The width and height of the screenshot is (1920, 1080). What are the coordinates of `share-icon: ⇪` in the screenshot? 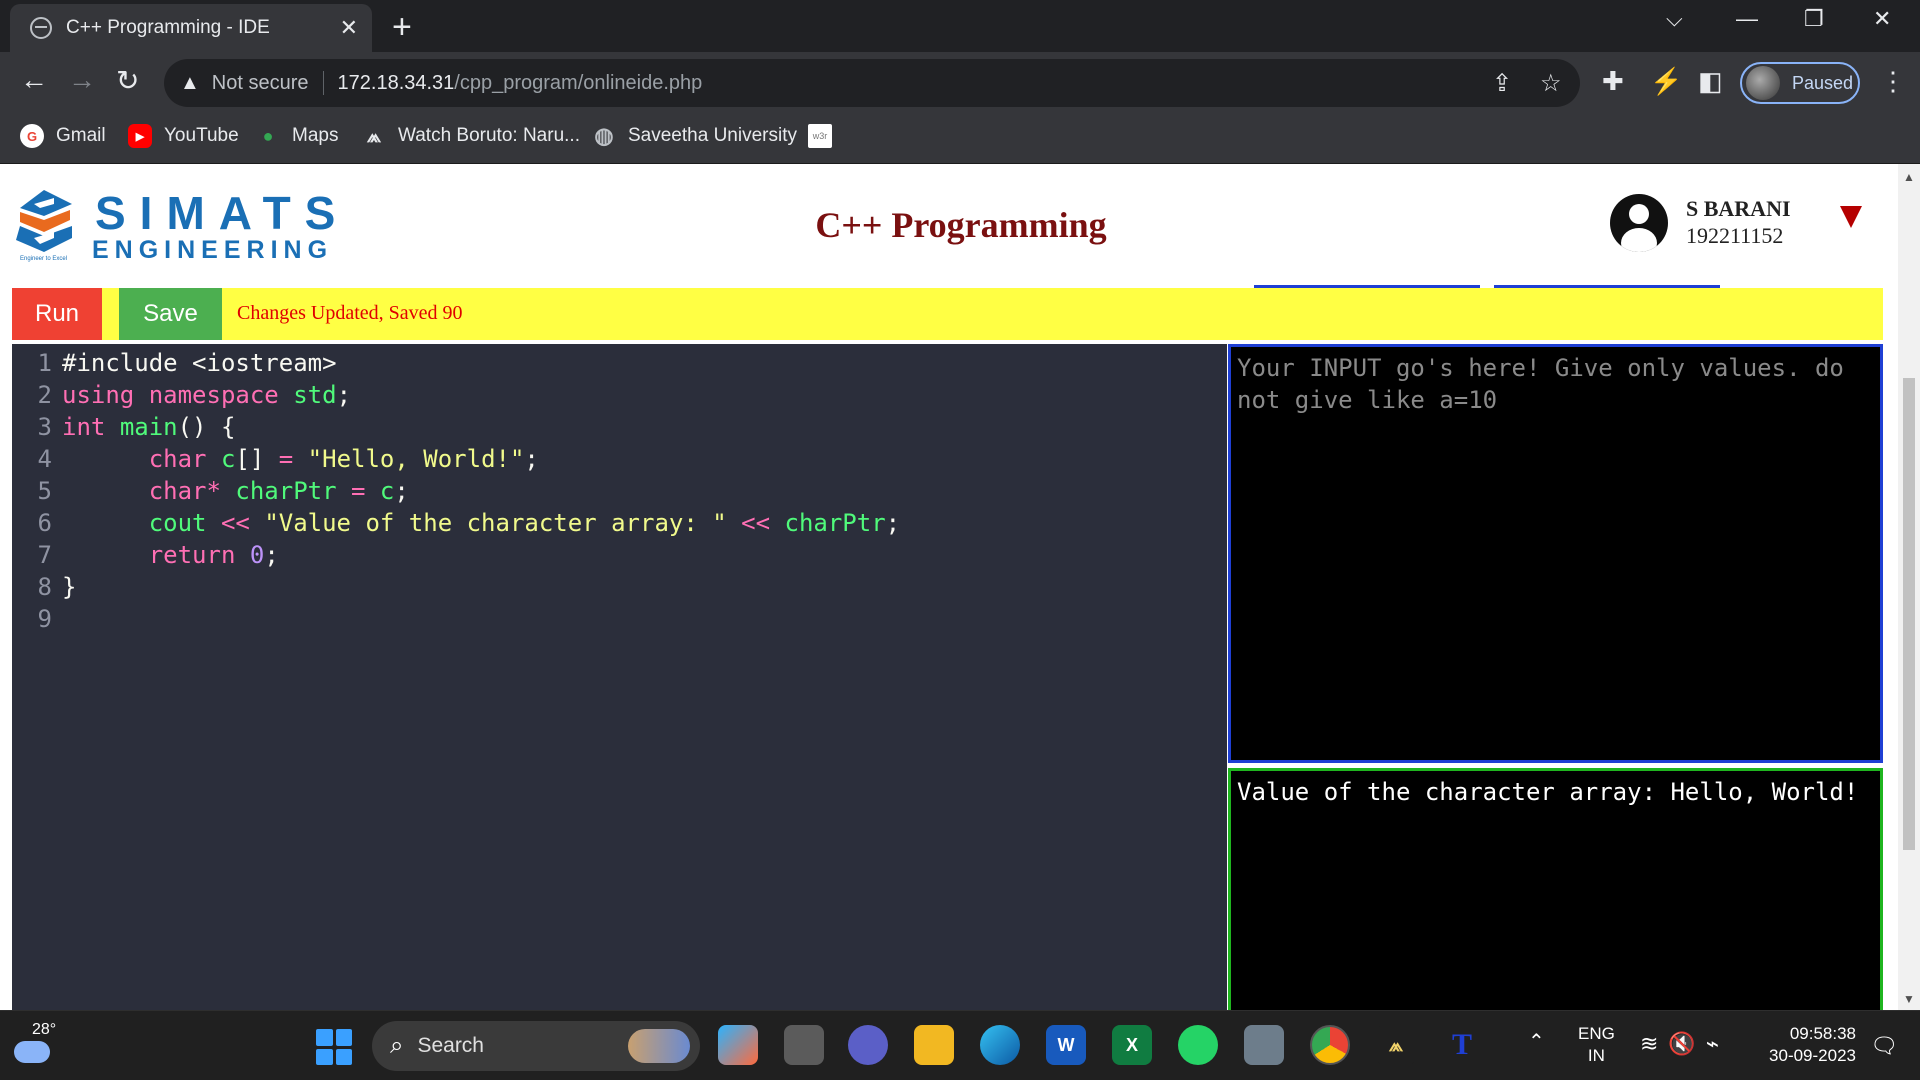 It's located at (1502, 83).